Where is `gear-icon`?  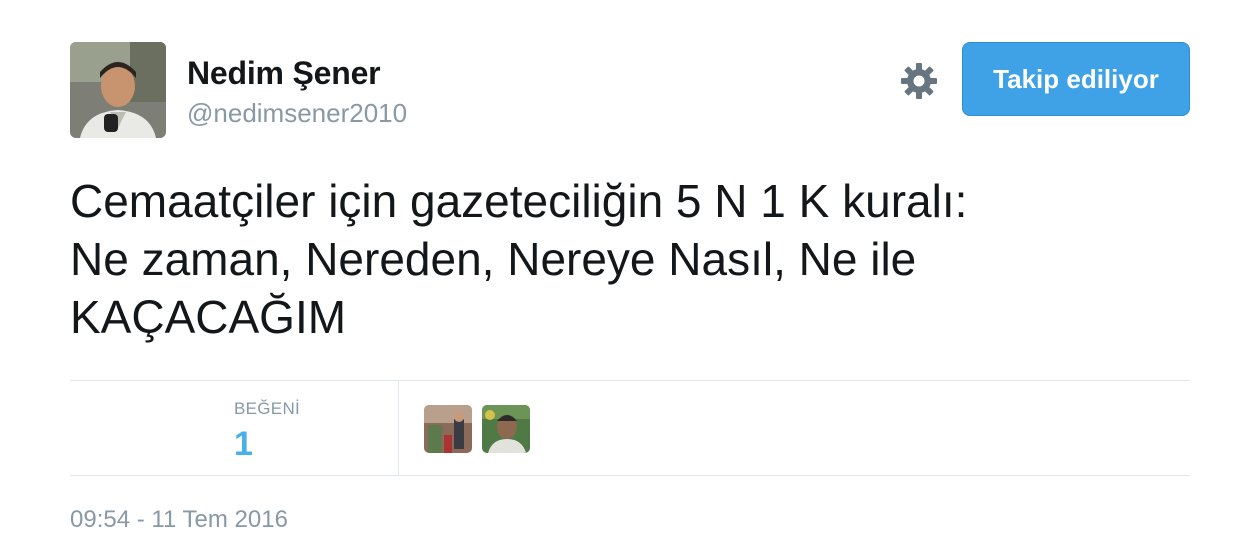
gear-icon is located at coordinates (919, 81).